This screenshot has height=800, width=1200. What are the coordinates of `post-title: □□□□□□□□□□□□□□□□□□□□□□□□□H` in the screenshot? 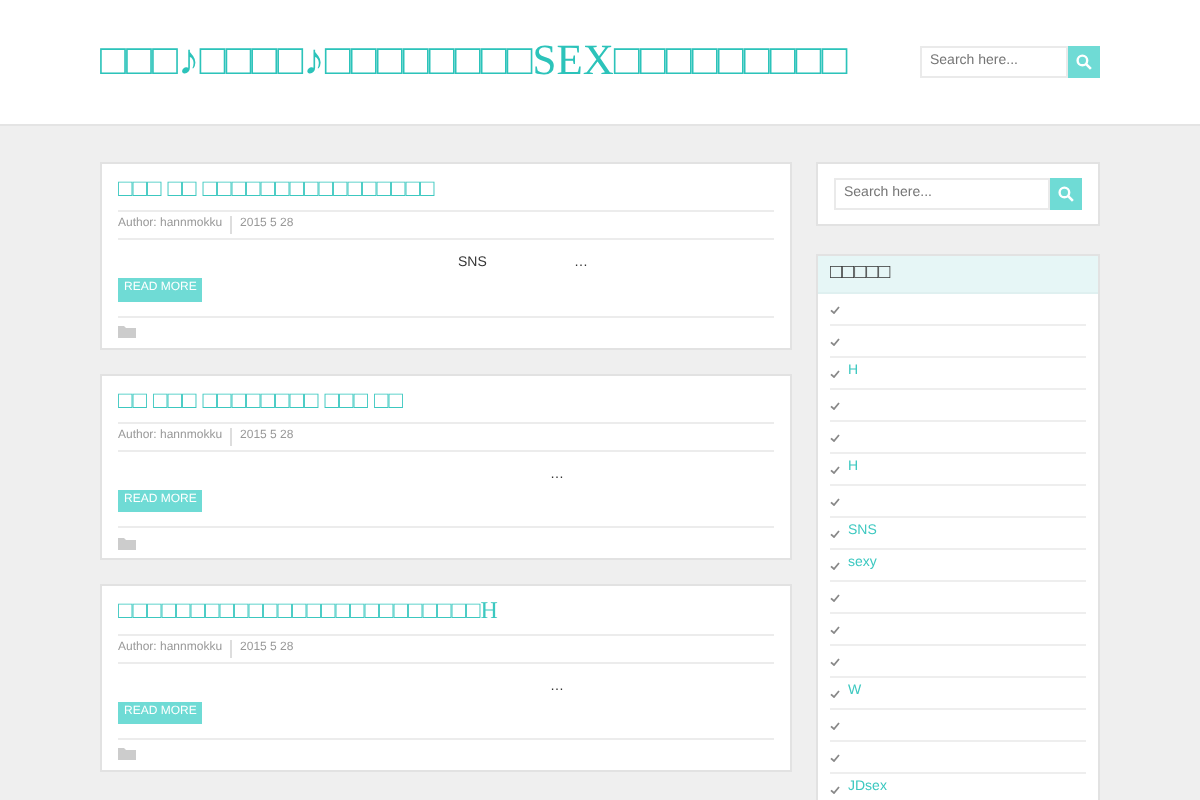 It's located at (446, 611).